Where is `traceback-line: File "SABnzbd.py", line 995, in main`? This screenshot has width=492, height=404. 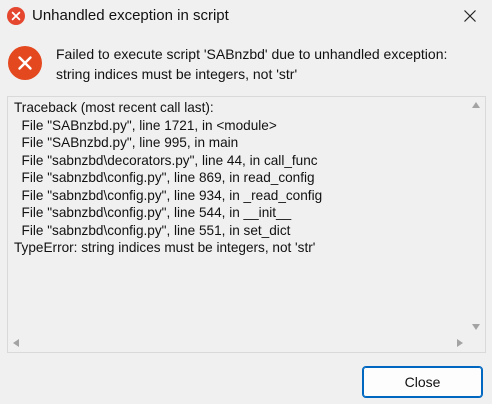 traceback-line: File "SABnzbd.py", line 995, in main is located at coordinates (126, 142).